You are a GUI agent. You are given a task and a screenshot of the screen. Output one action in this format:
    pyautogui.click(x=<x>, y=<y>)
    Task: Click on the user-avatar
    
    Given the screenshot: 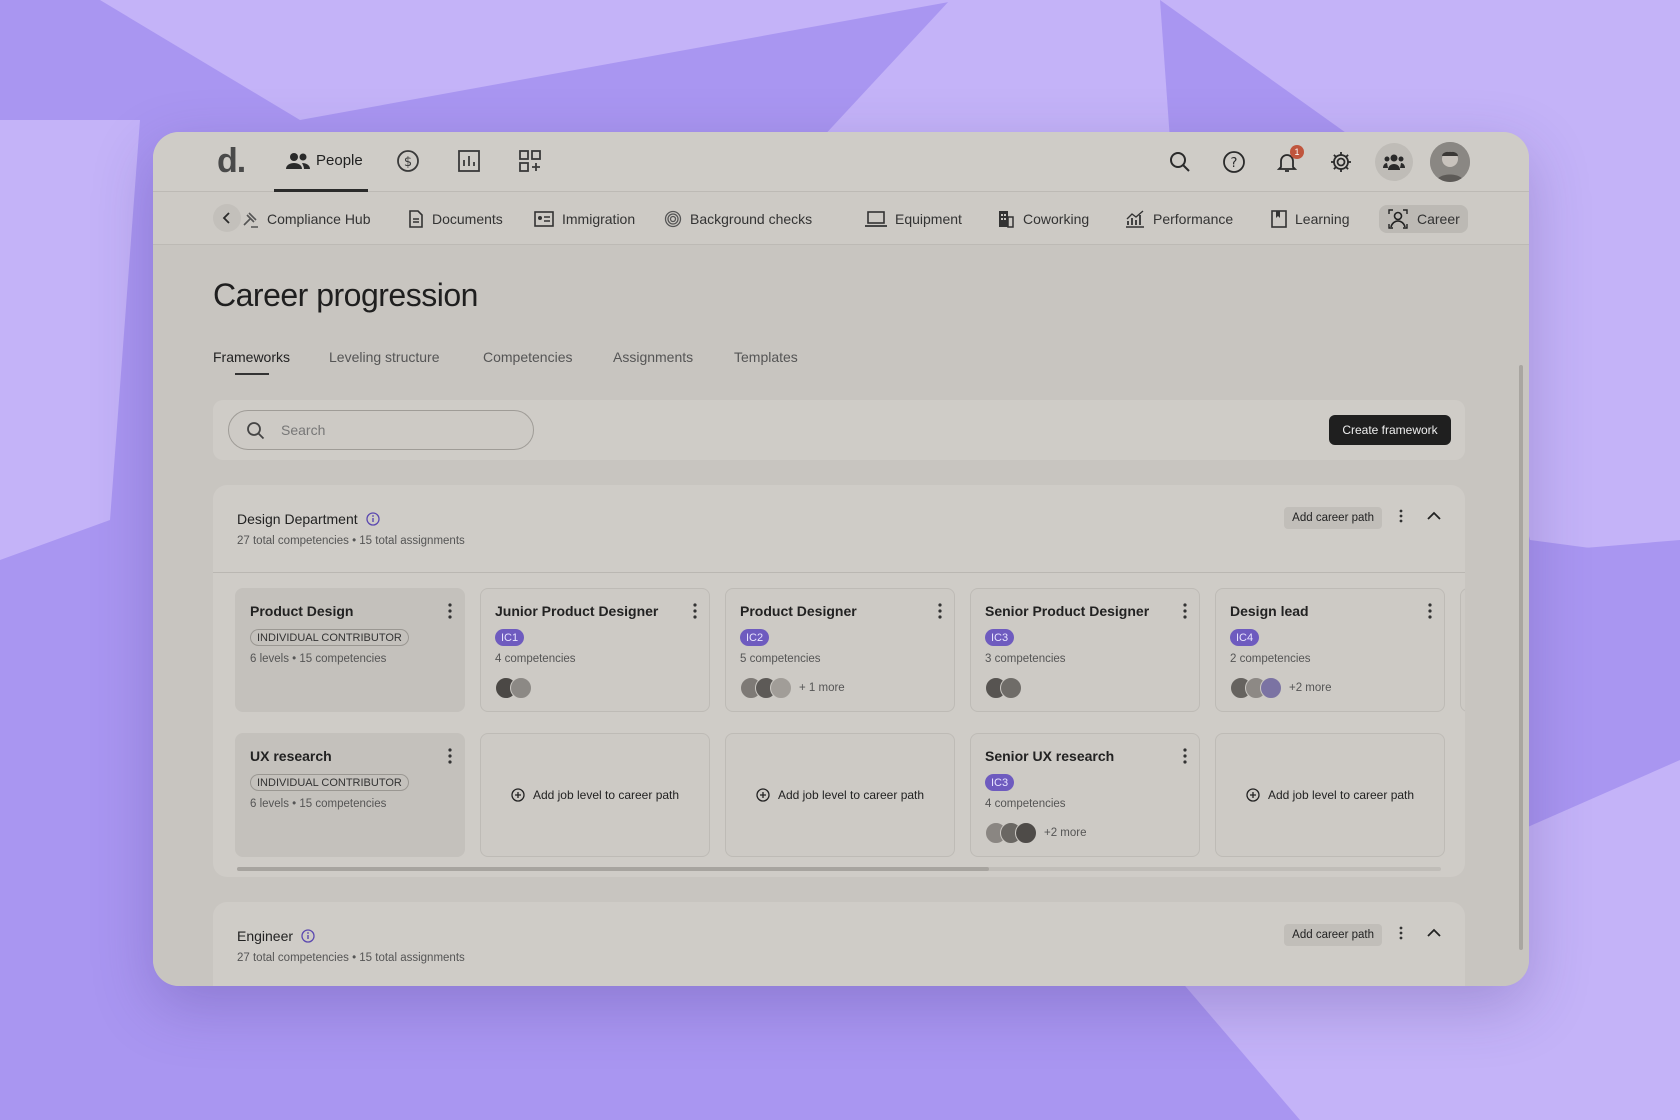 What is the action you would take?
    pyautogui.click(x=1450, y=162)
    